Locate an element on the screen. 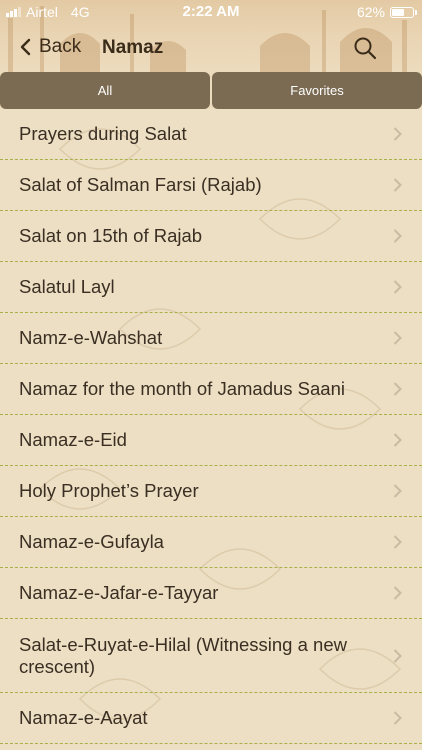  list-item-namaz-e-jafar-e-tayyar: Namaz-e-Jafar-e-Tayyar is located at coordinates (211, 593).